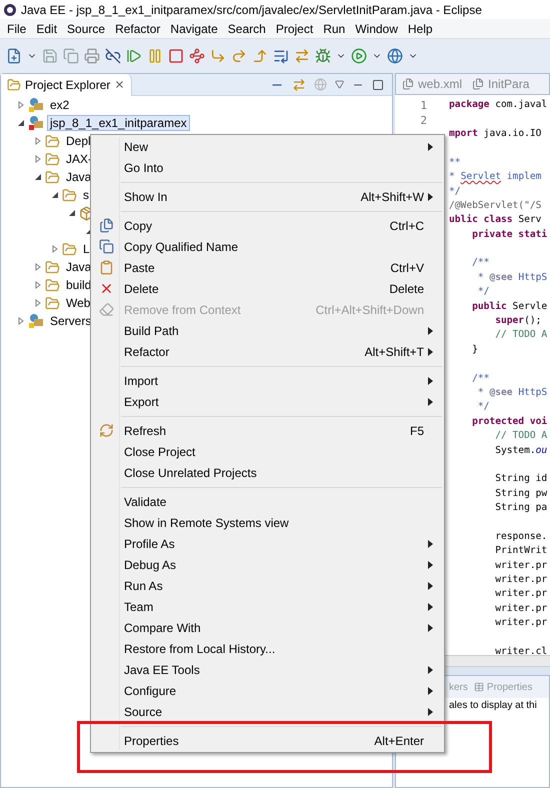 This screenshot has width=550, height=788. Describe the element at coordinates (155, 56) in the screenshot. I see `pause-icon` at that location.